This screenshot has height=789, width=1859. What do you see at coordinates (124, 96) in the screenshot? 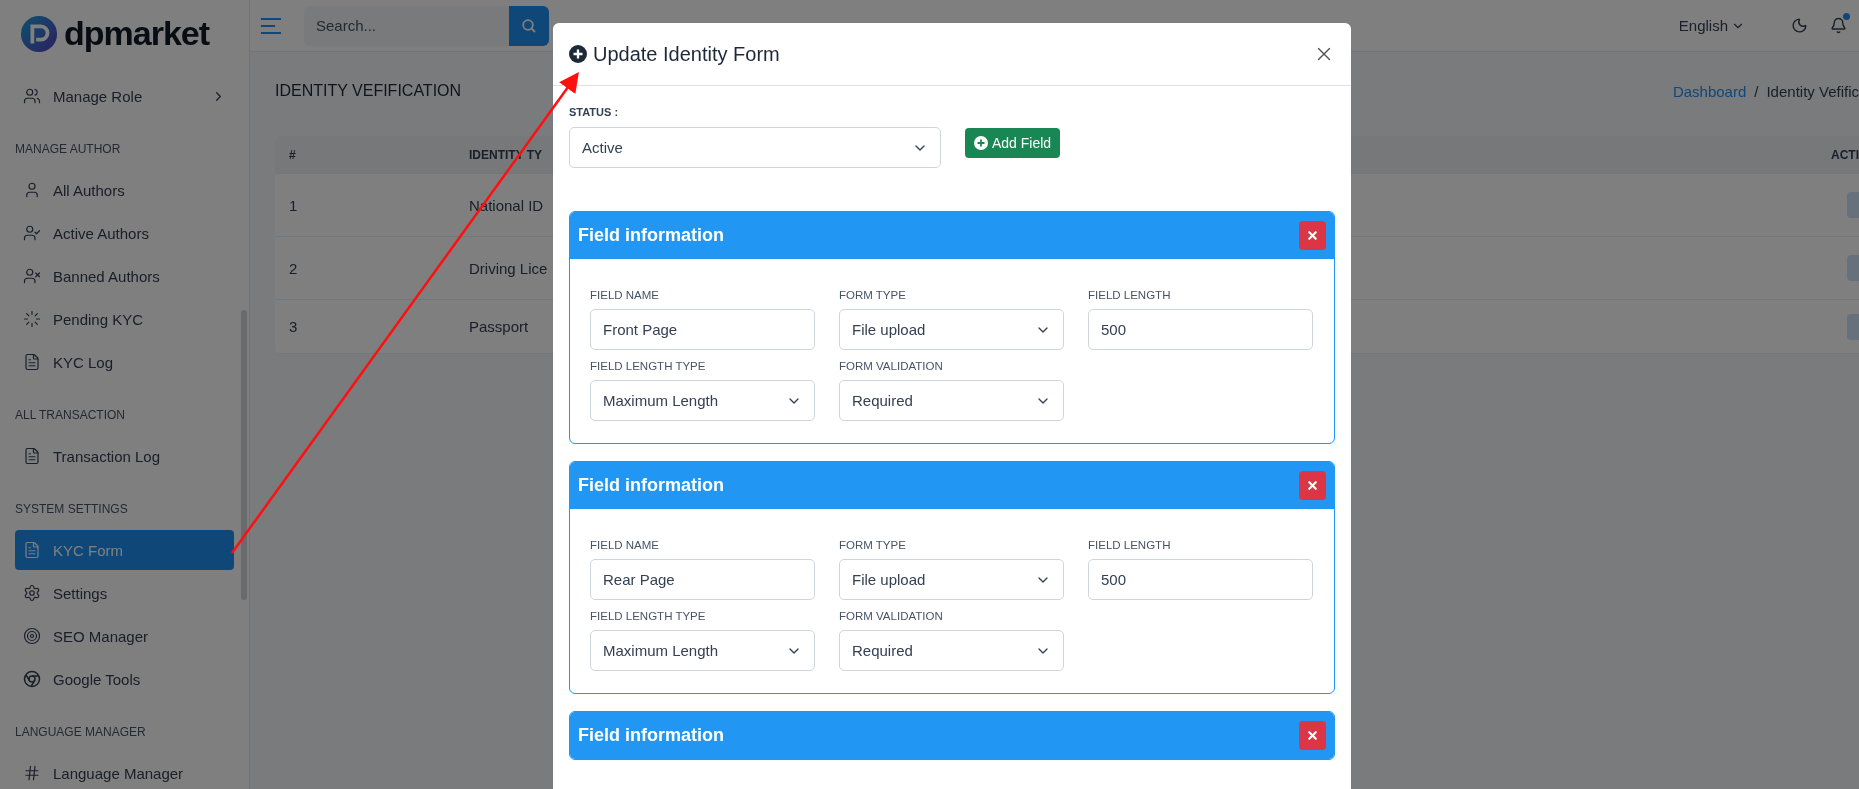
I see `sidebar-item: Manage Role` at bounding box center [124, 96].